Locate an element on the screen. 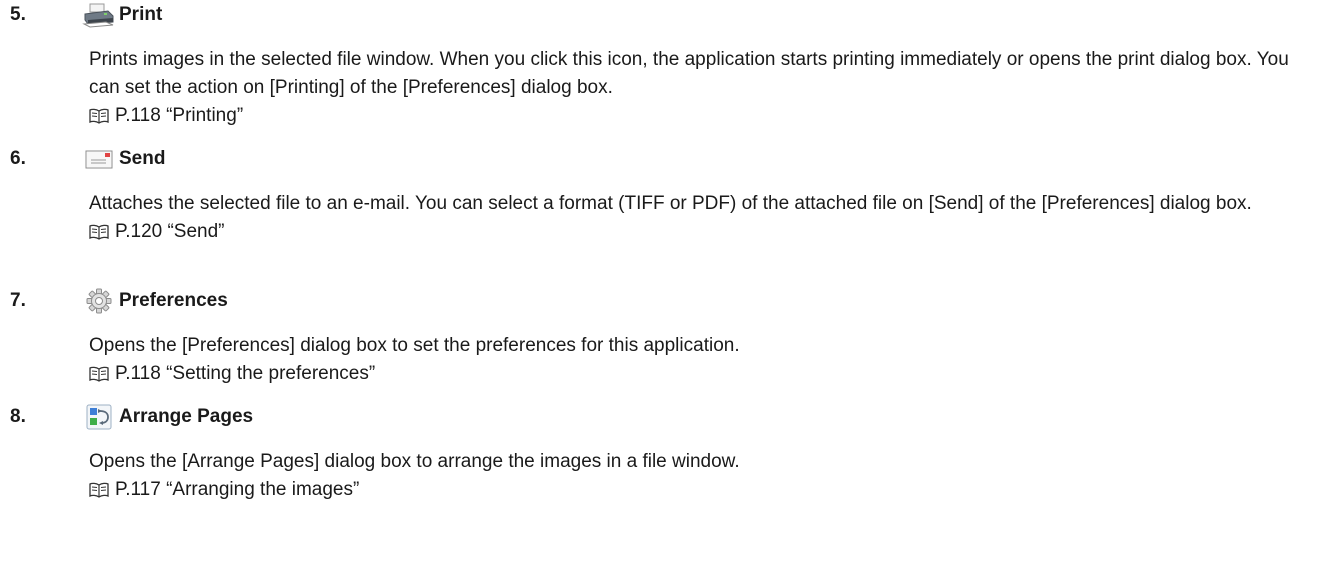 This screenshot has width=1323, height=584. item-number: 6. is located at coordinates (18, 158).